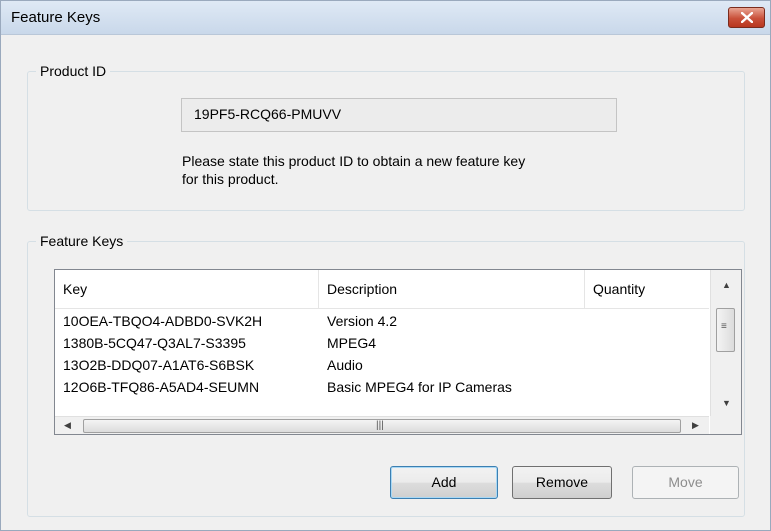 The width and height of the screenshot is (771, 531). What do you see at coordinates (724, 326) in the screenshot?
I see `grip-icon: ≡` at bounding box center [724, 326].